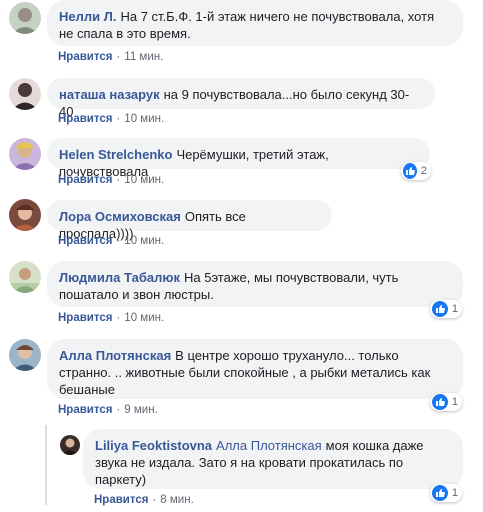  What do you see at coordinates (189, 220) in the screenshot?
I see `comment-bubble: Лора Осмиховская Опять все проспала))))` at bounding box center [189, 220].